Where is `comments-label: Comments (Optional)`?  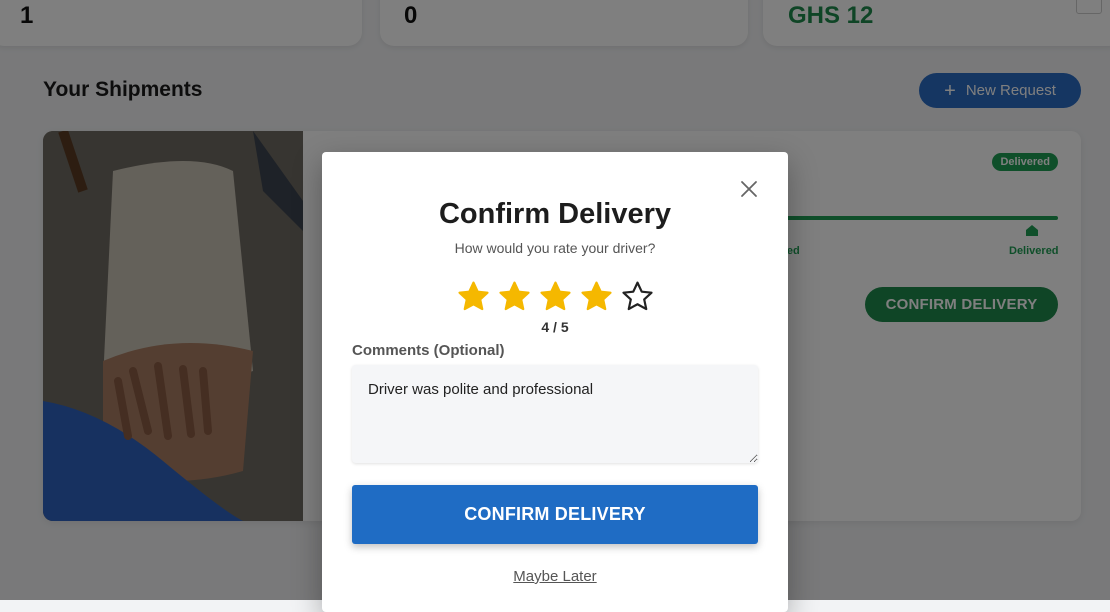 comments-label: Comments (Optional) is located at coordinates (428, 350).